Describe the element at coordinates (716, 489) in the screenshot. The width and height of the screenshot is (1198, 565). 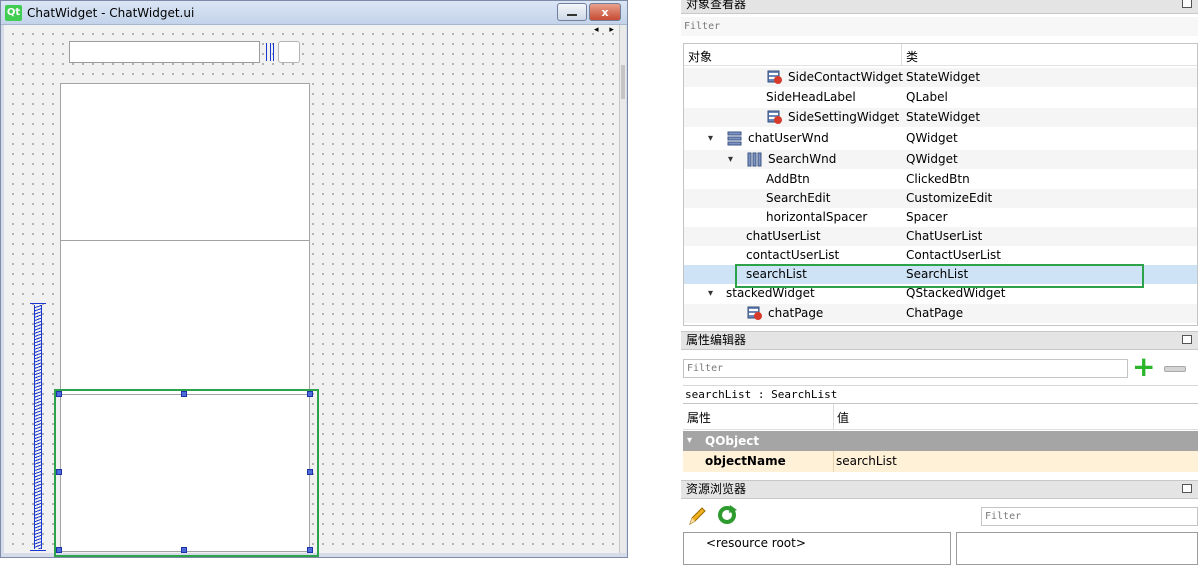
I see `resource-browser-label: 资源浏览器` at that location.